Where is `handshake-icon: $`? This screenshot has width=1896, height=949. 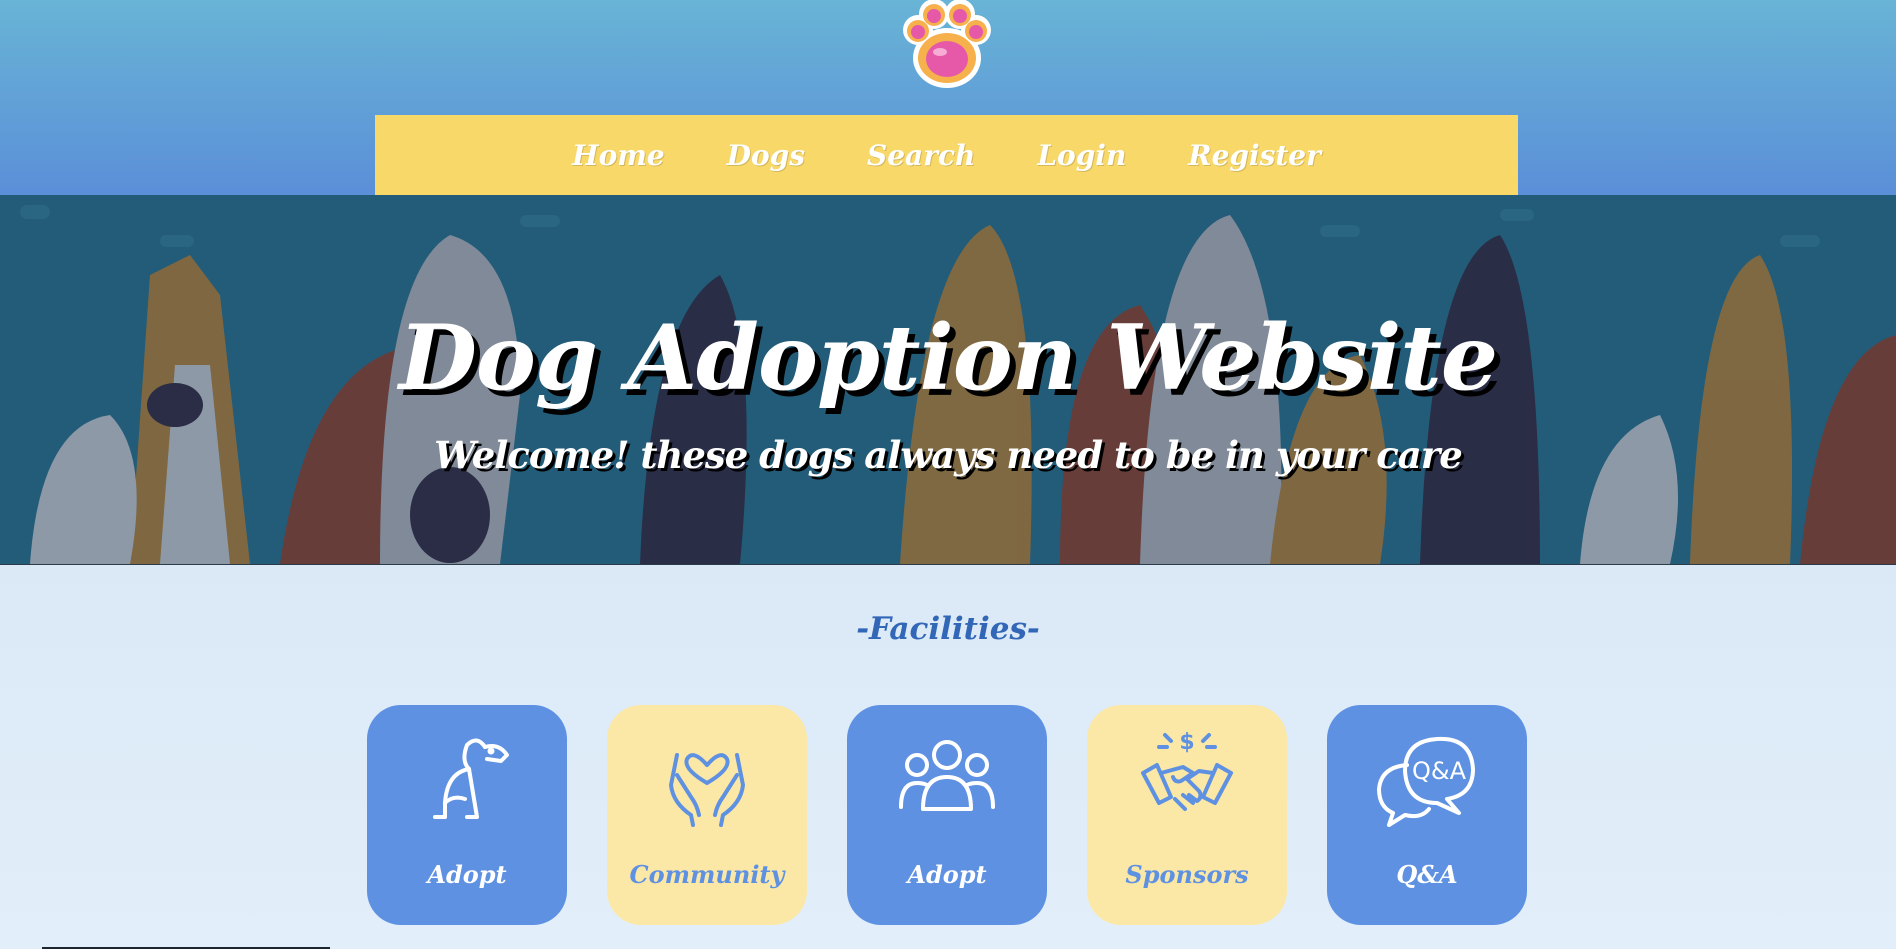 handshake-icon: $ is located at coordinates (1187, 770).